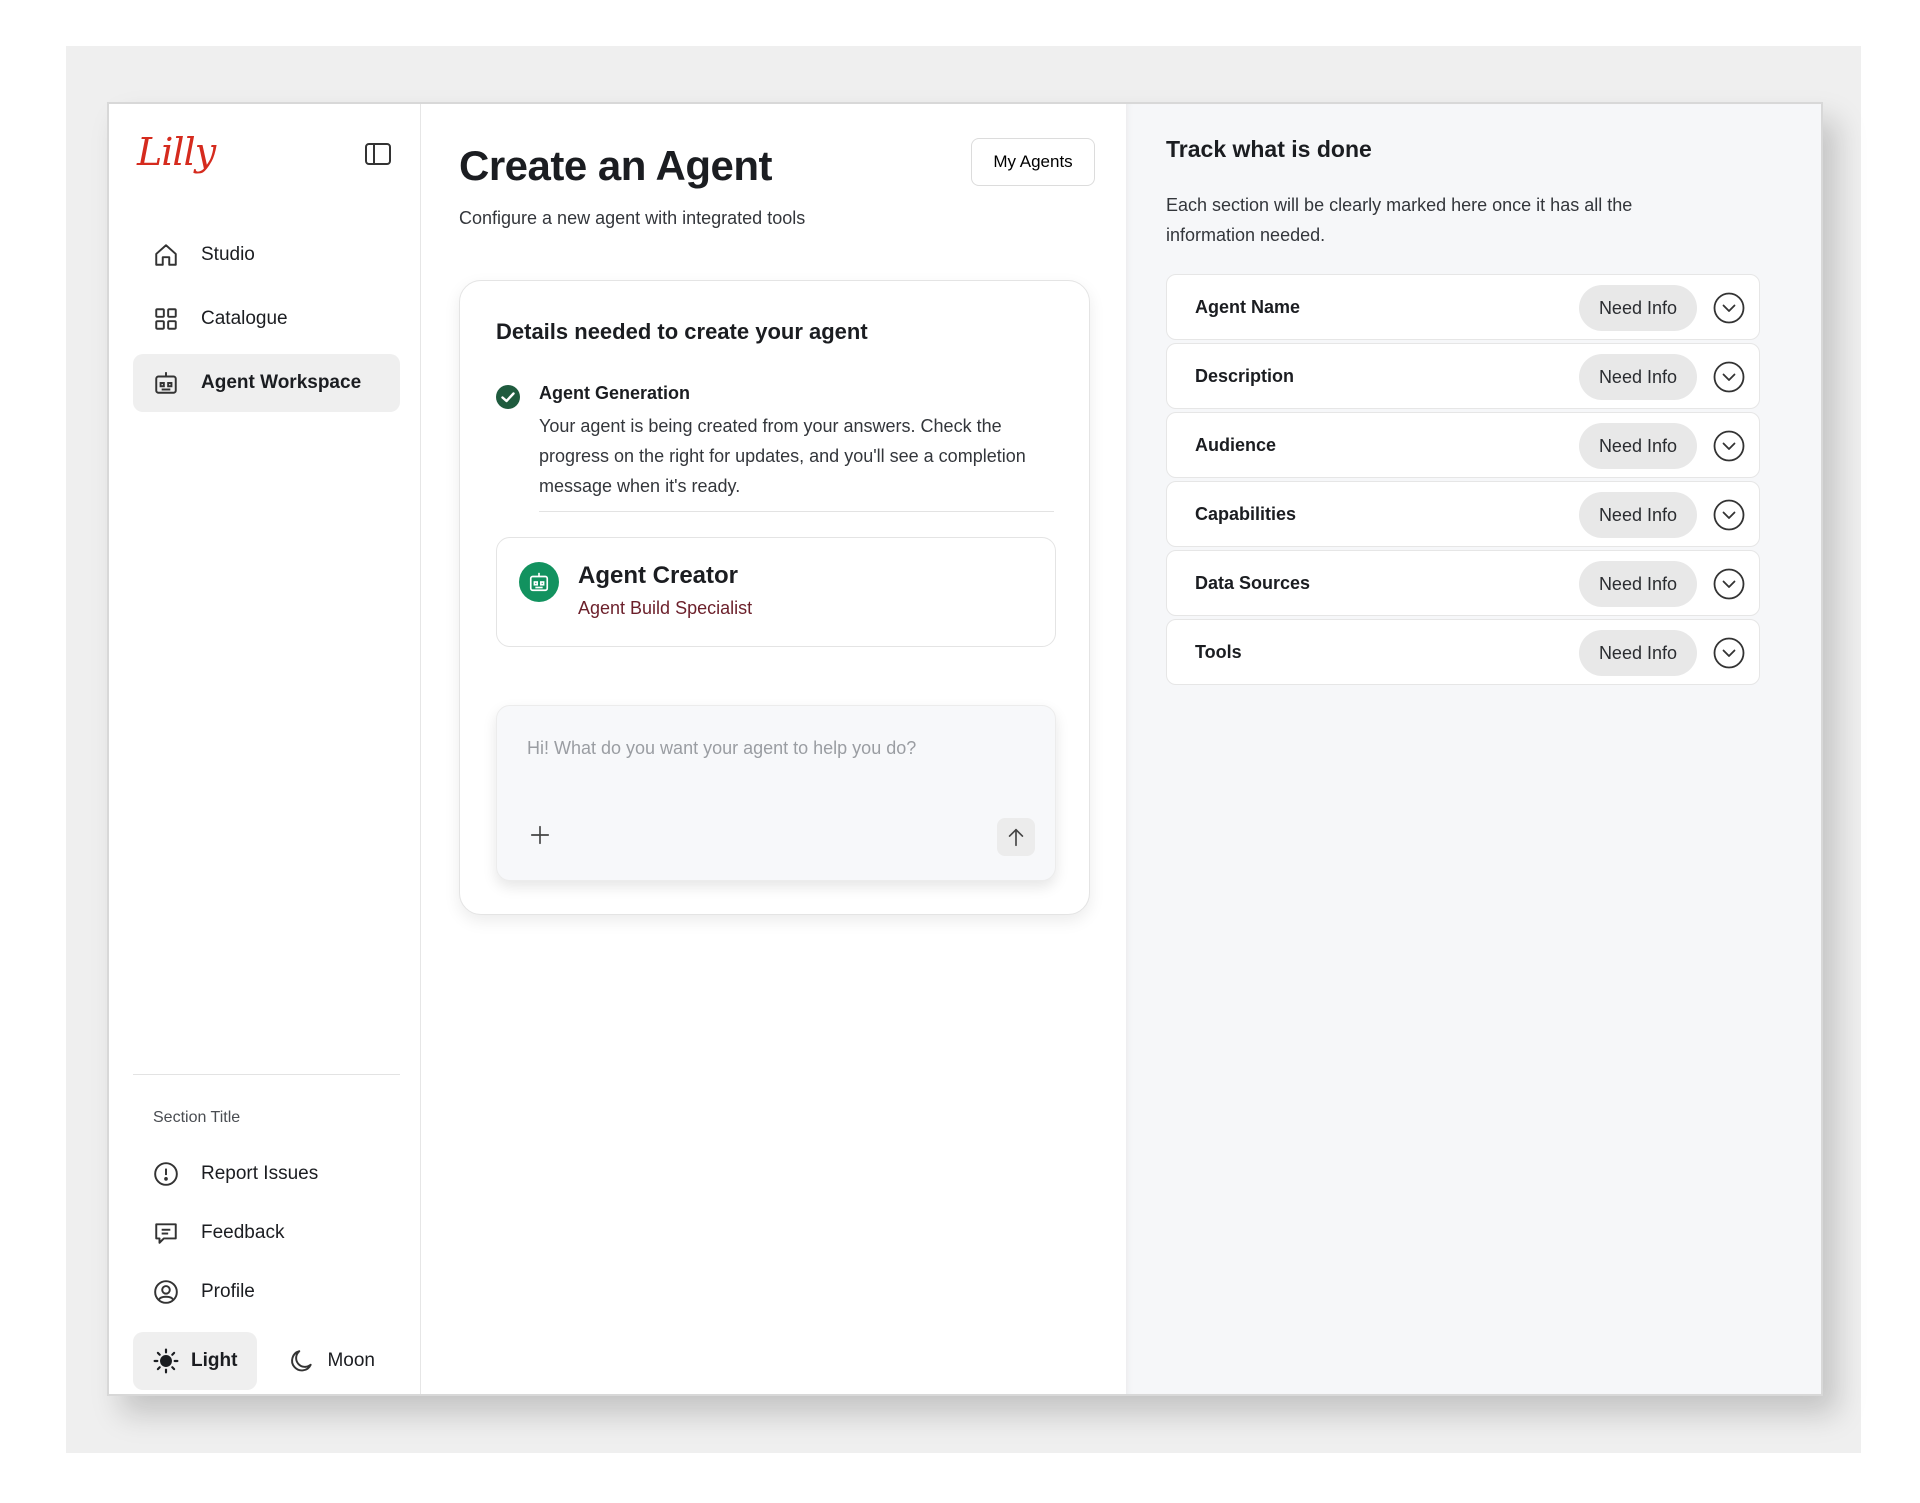  I want to click on agent-creator-name: Agent Creator, so click(658, 575).